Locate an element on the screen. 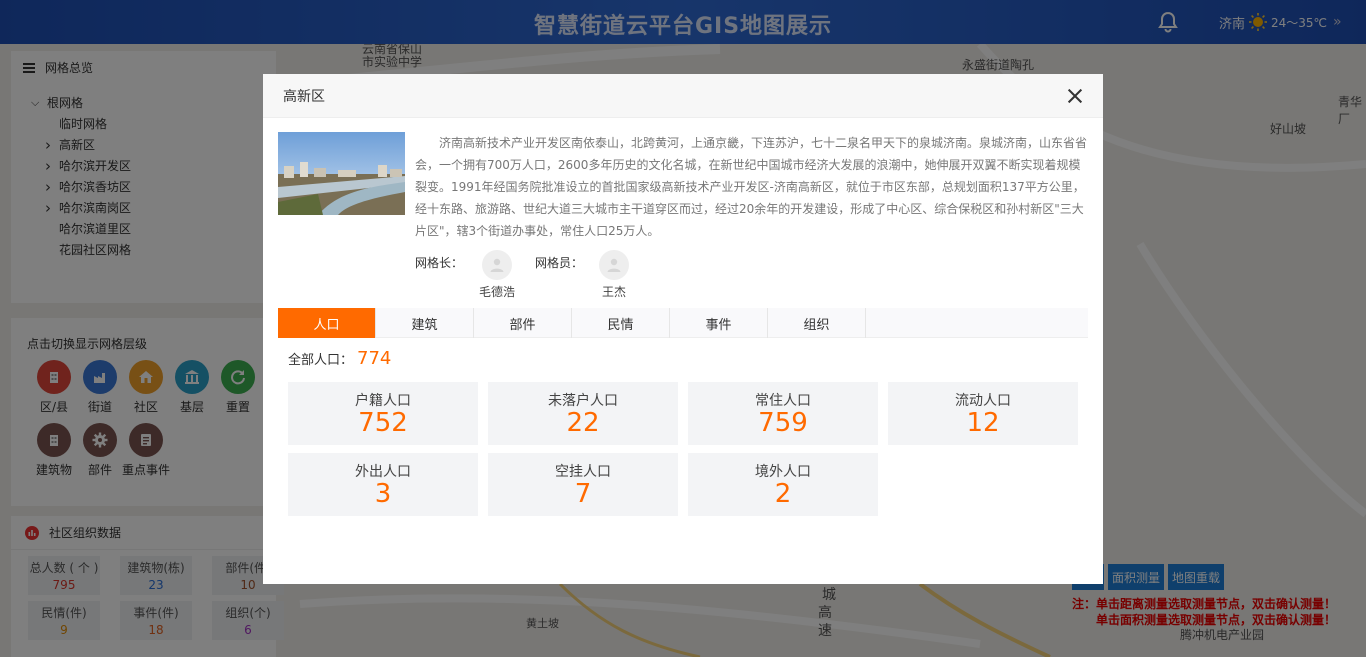  population-card-label: 户籍人口 is located at coordinates (383, 401).